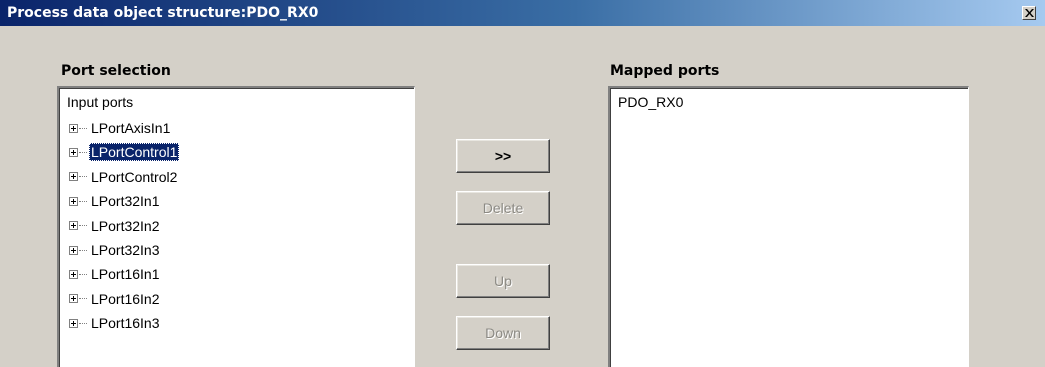 This screenshot has width=1045, height=367. I want to click on tree-item: LPortControl2, so click(124, 177).